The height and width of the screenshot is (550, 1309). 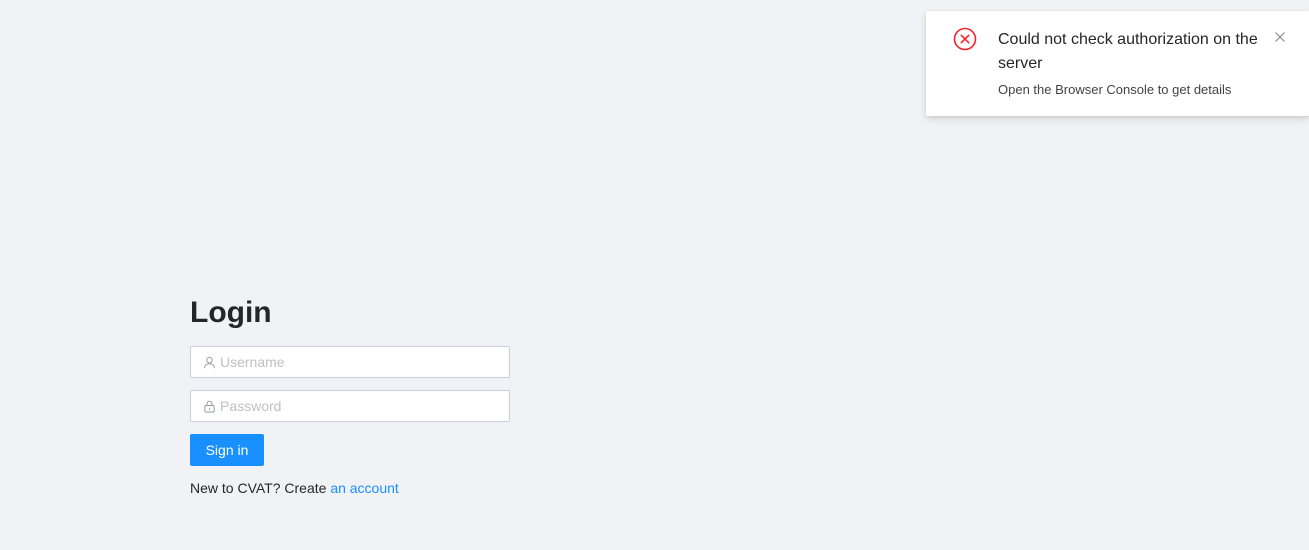 I want to click on password-field, so click(x=350, y=406).